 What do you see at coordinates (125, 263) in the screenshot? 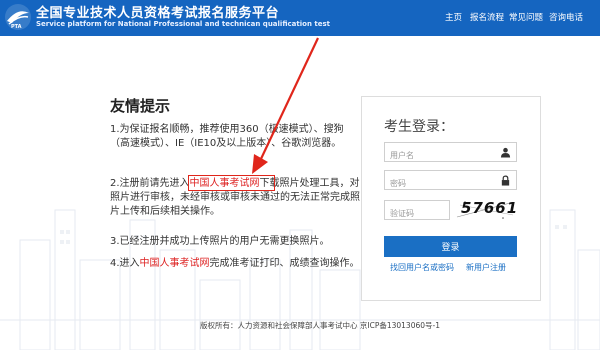
I see `tip4-prefix: 4.进入` at bounding box center [125, 263].